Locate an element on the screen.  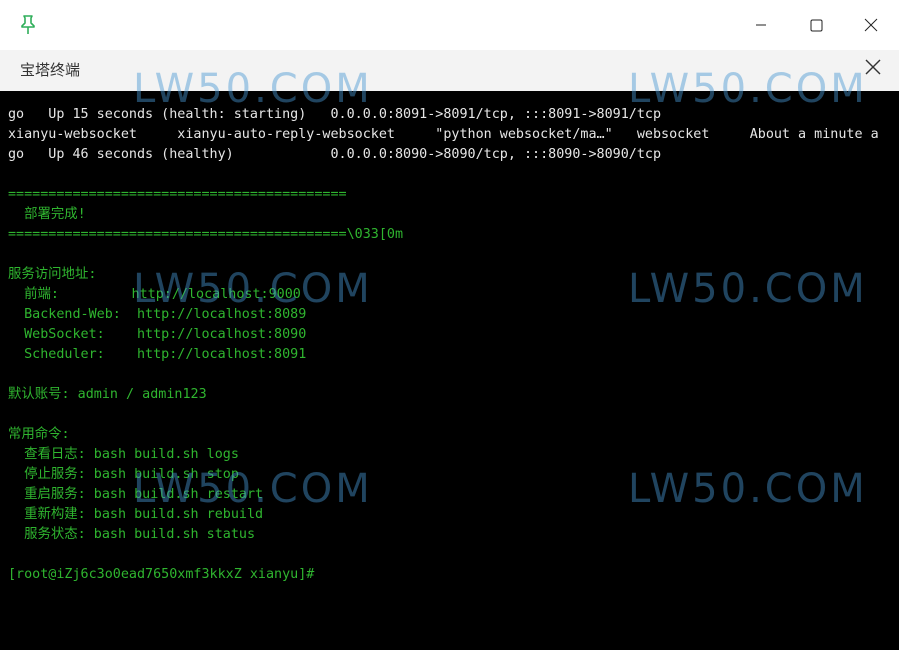
minimize-button is located at coordinates (761, 25).